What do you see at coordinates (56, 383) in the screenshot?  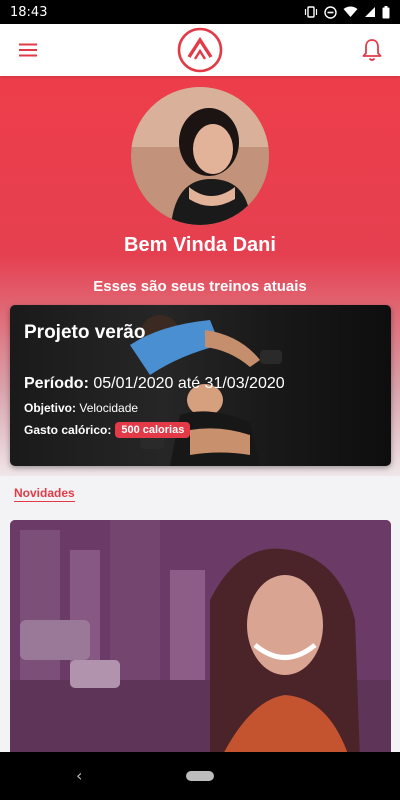 I see `period-label: Período:` at bounding box center [56, 383].